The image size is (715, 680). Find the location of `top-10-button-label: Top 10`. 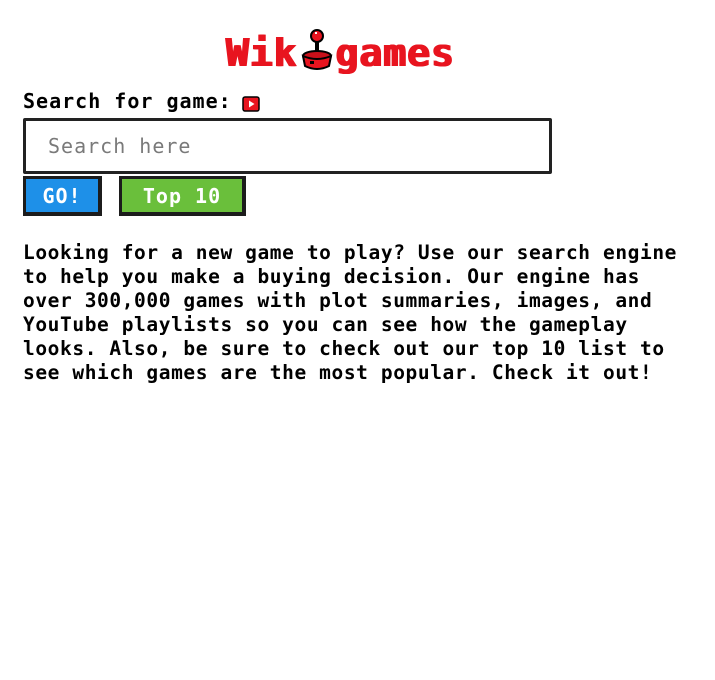

top-10-button-label: Top 10 is located at coordinates (182, 195).